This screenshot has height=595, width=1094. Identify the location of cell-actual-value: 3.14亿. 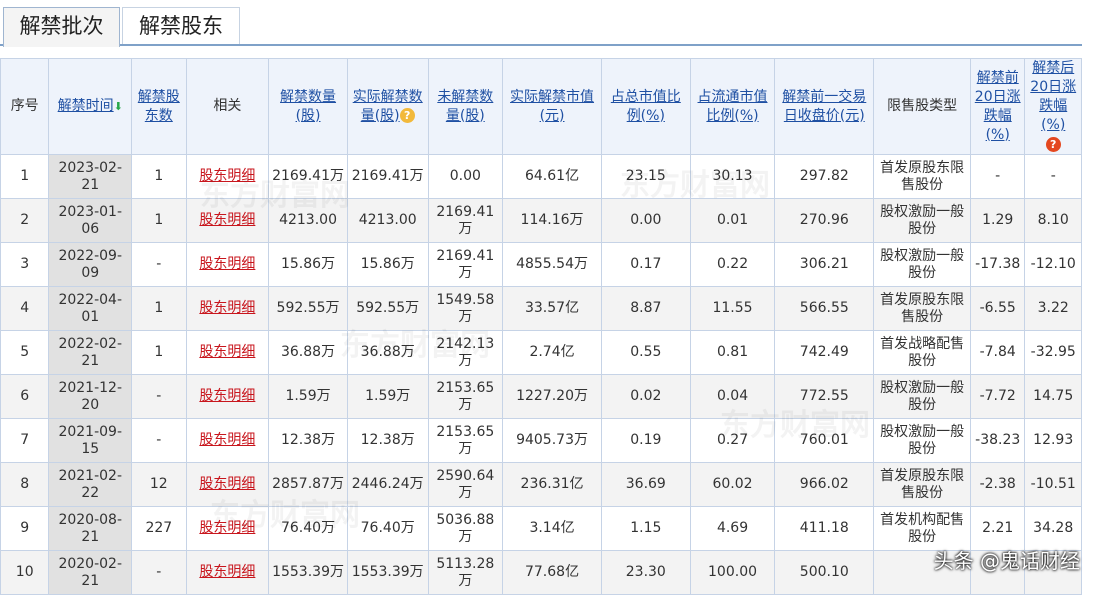
(552, 528).